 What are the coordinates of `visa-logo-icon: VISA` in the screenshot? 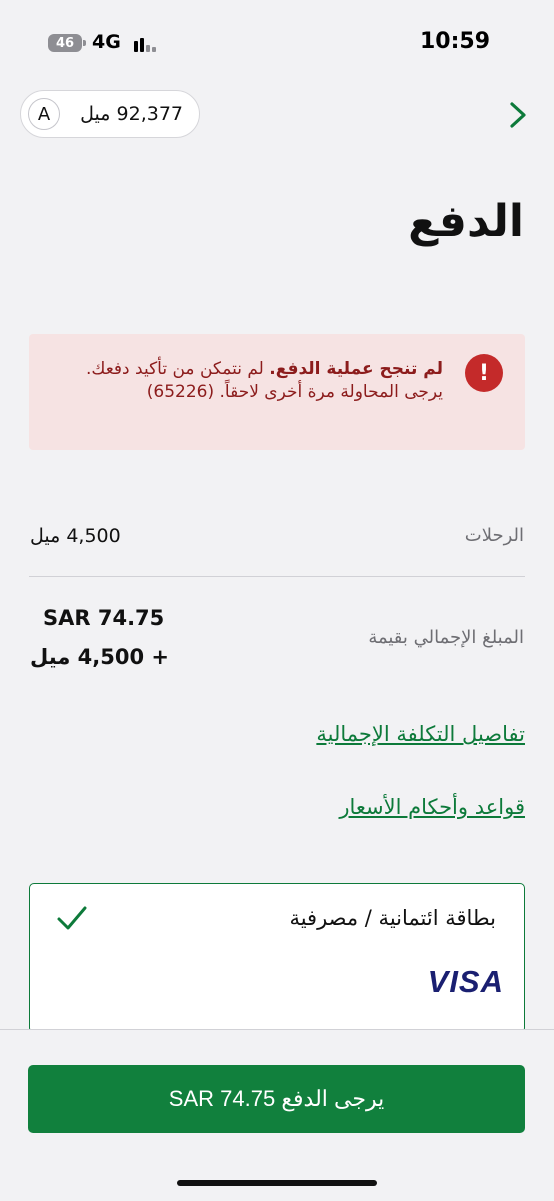 It's located at (465, 981).